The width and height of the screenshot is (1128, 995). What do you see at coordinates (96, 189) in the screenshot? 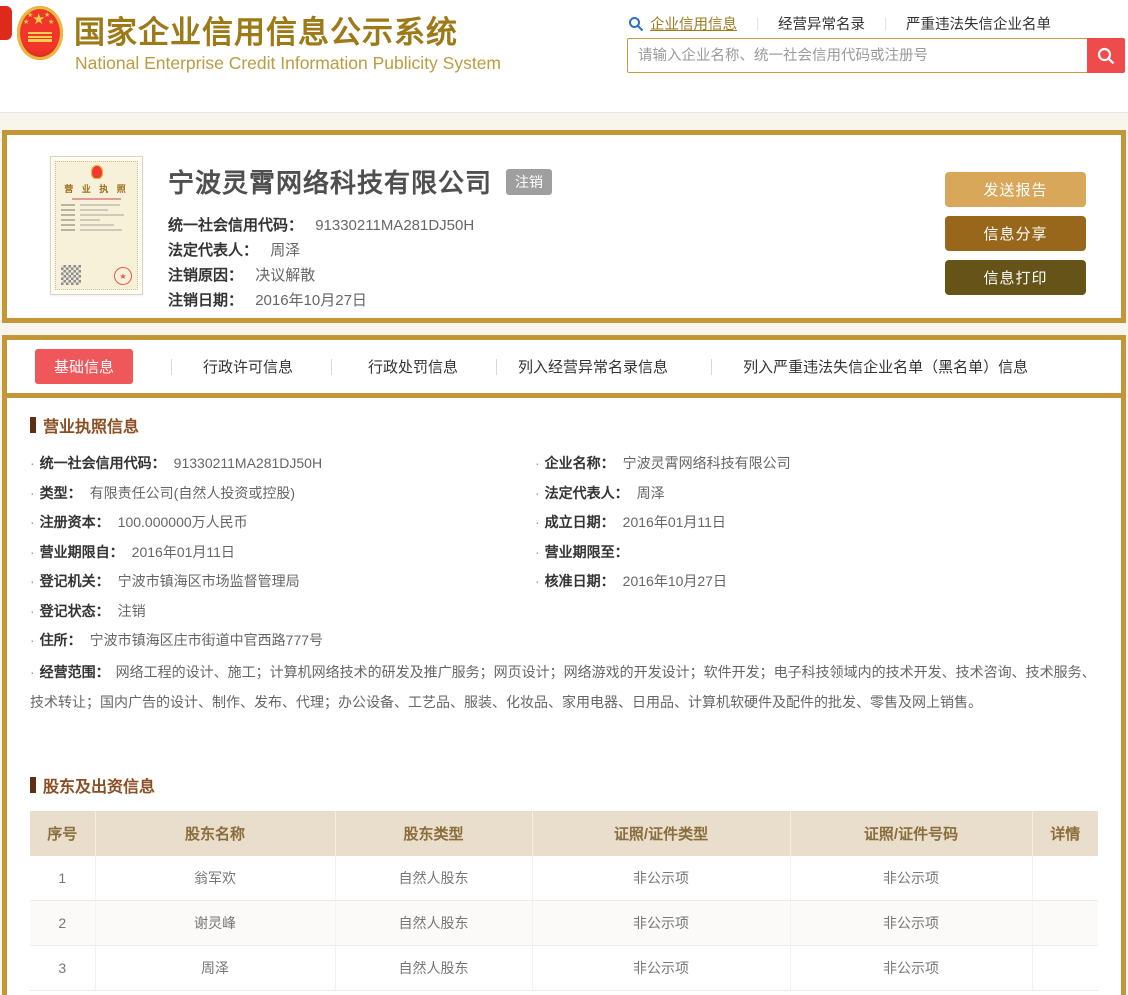
I see `license-title: 营 业 执 照` at bounding box center [96, 189].